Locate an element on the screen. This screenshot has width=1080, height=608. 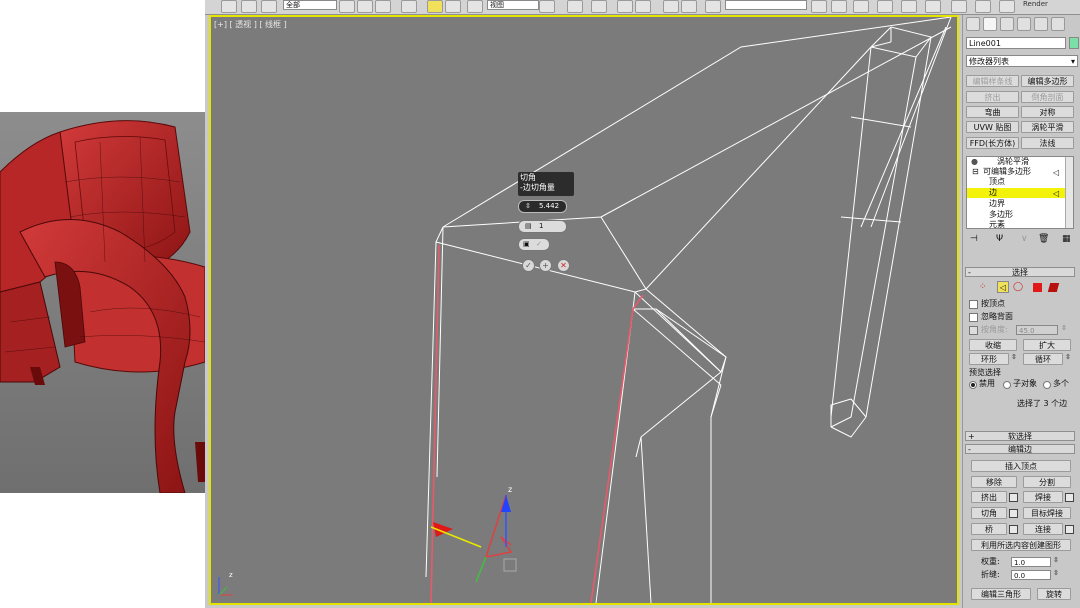
named-selection-sets-dropdown is located at coordinates (766, 5).